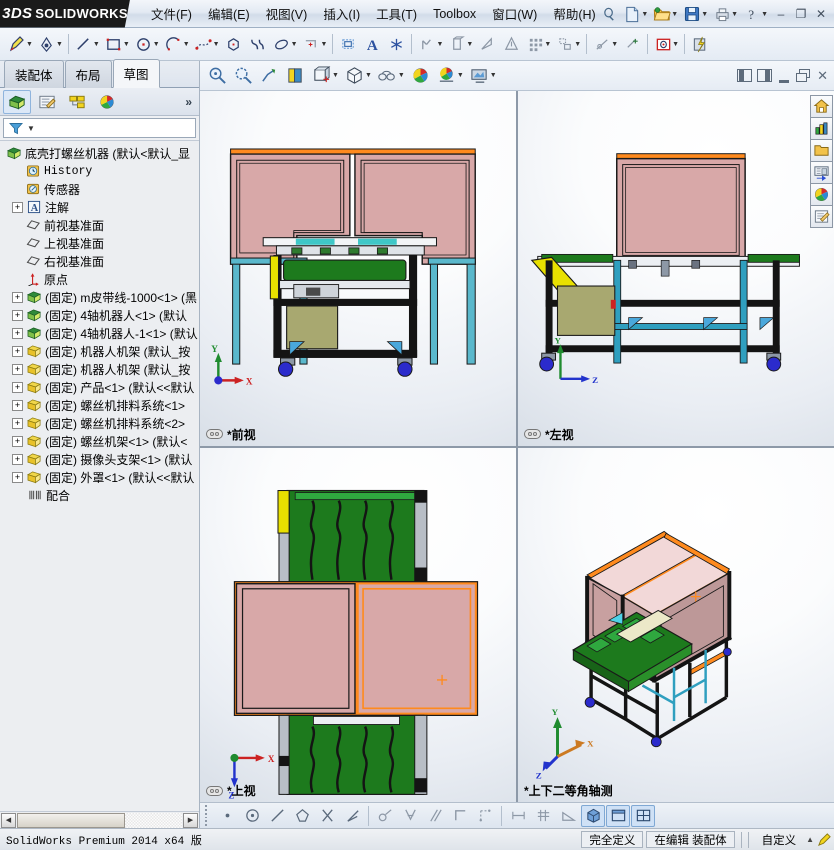  Describe the element at coordinates (460, 75) in the screenshot. I see `scene-dropdown-icon: ▼` at that location.